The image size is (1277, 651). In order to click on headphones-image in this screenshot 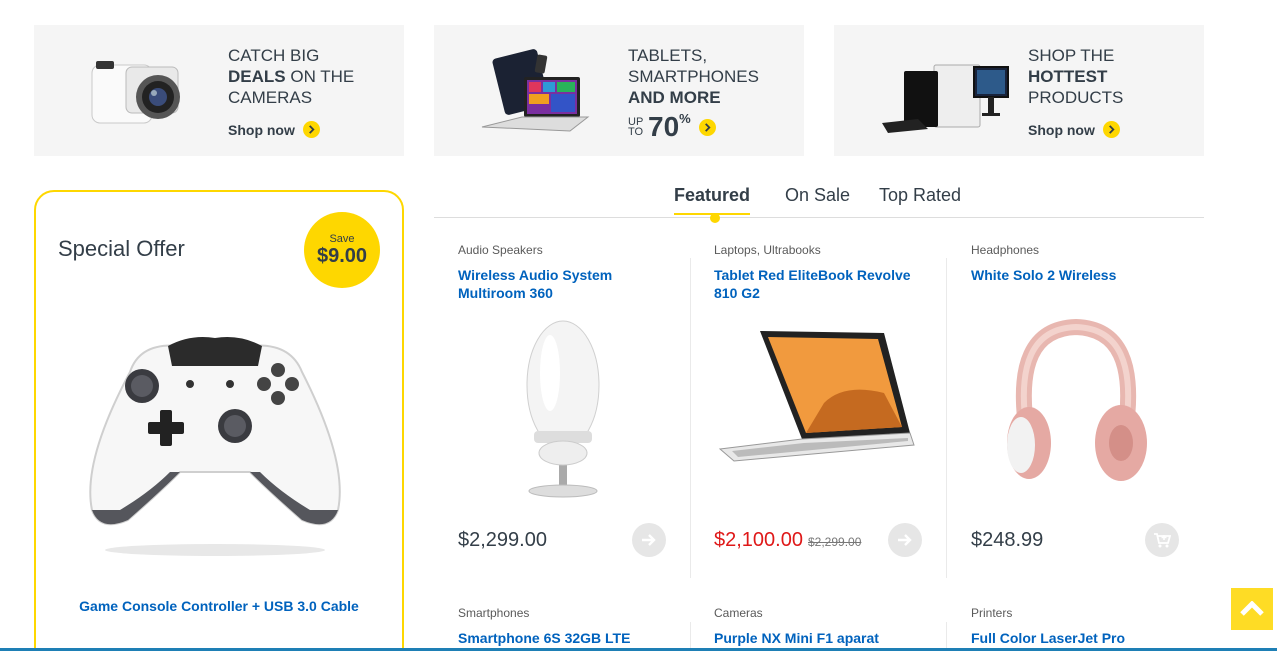, I will do `click(1076, 408)`.